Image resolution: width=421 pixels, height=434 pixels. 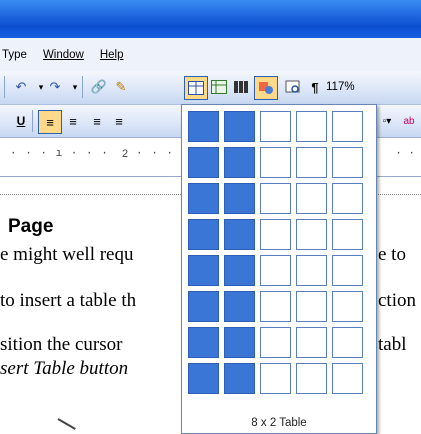 What do you see at coordinates (119, 121) in the screenshot?
I see `justify-icon: ≡` at bounding box center [119, 121].